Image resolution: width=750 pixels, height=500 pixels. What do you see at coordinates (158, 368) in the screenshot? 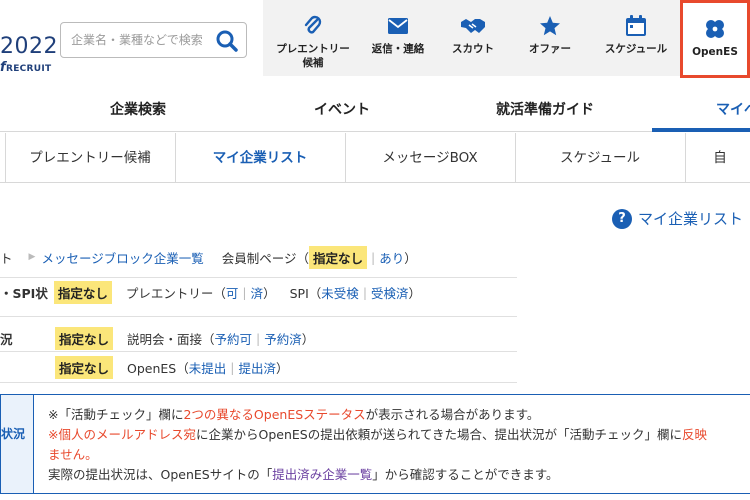
I see `openes-label: OpenES（` at bounding box center [158, 368].